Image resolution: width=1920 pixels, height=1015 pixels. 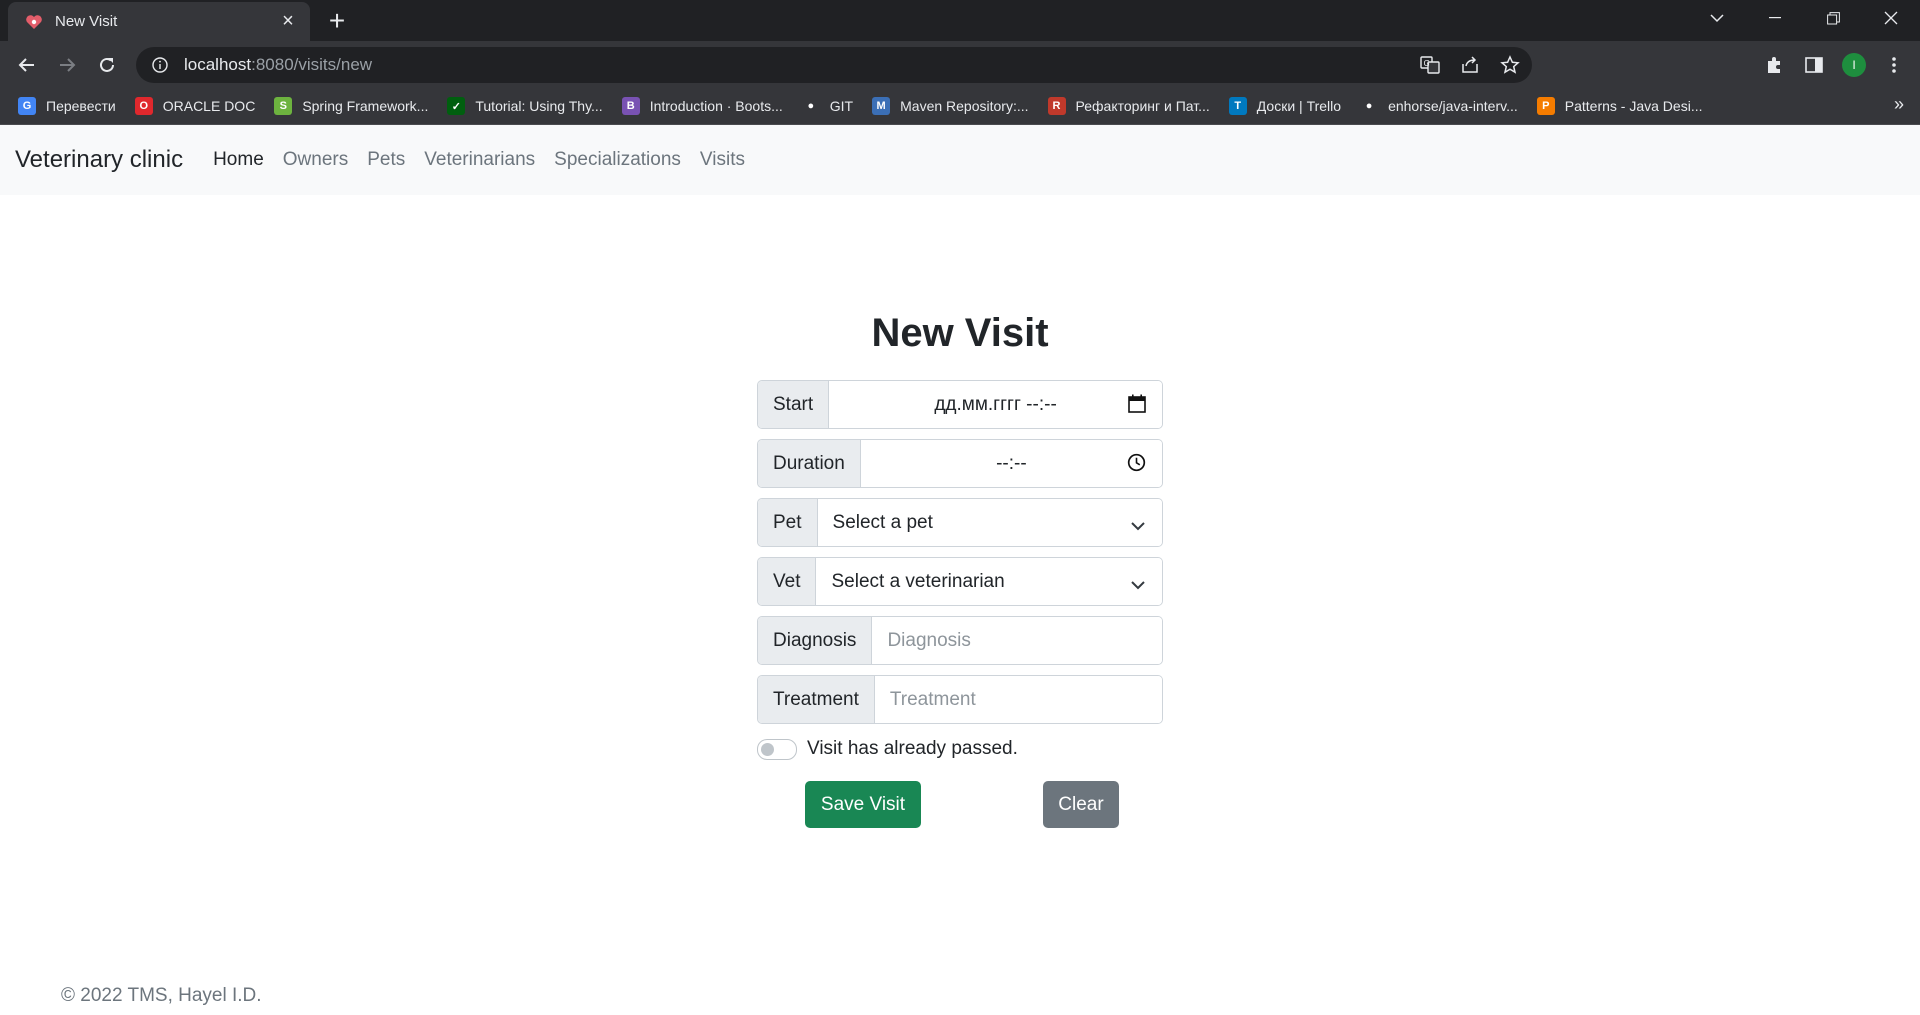 I want to click on svg-text: G, so click(x=1427, y=63).